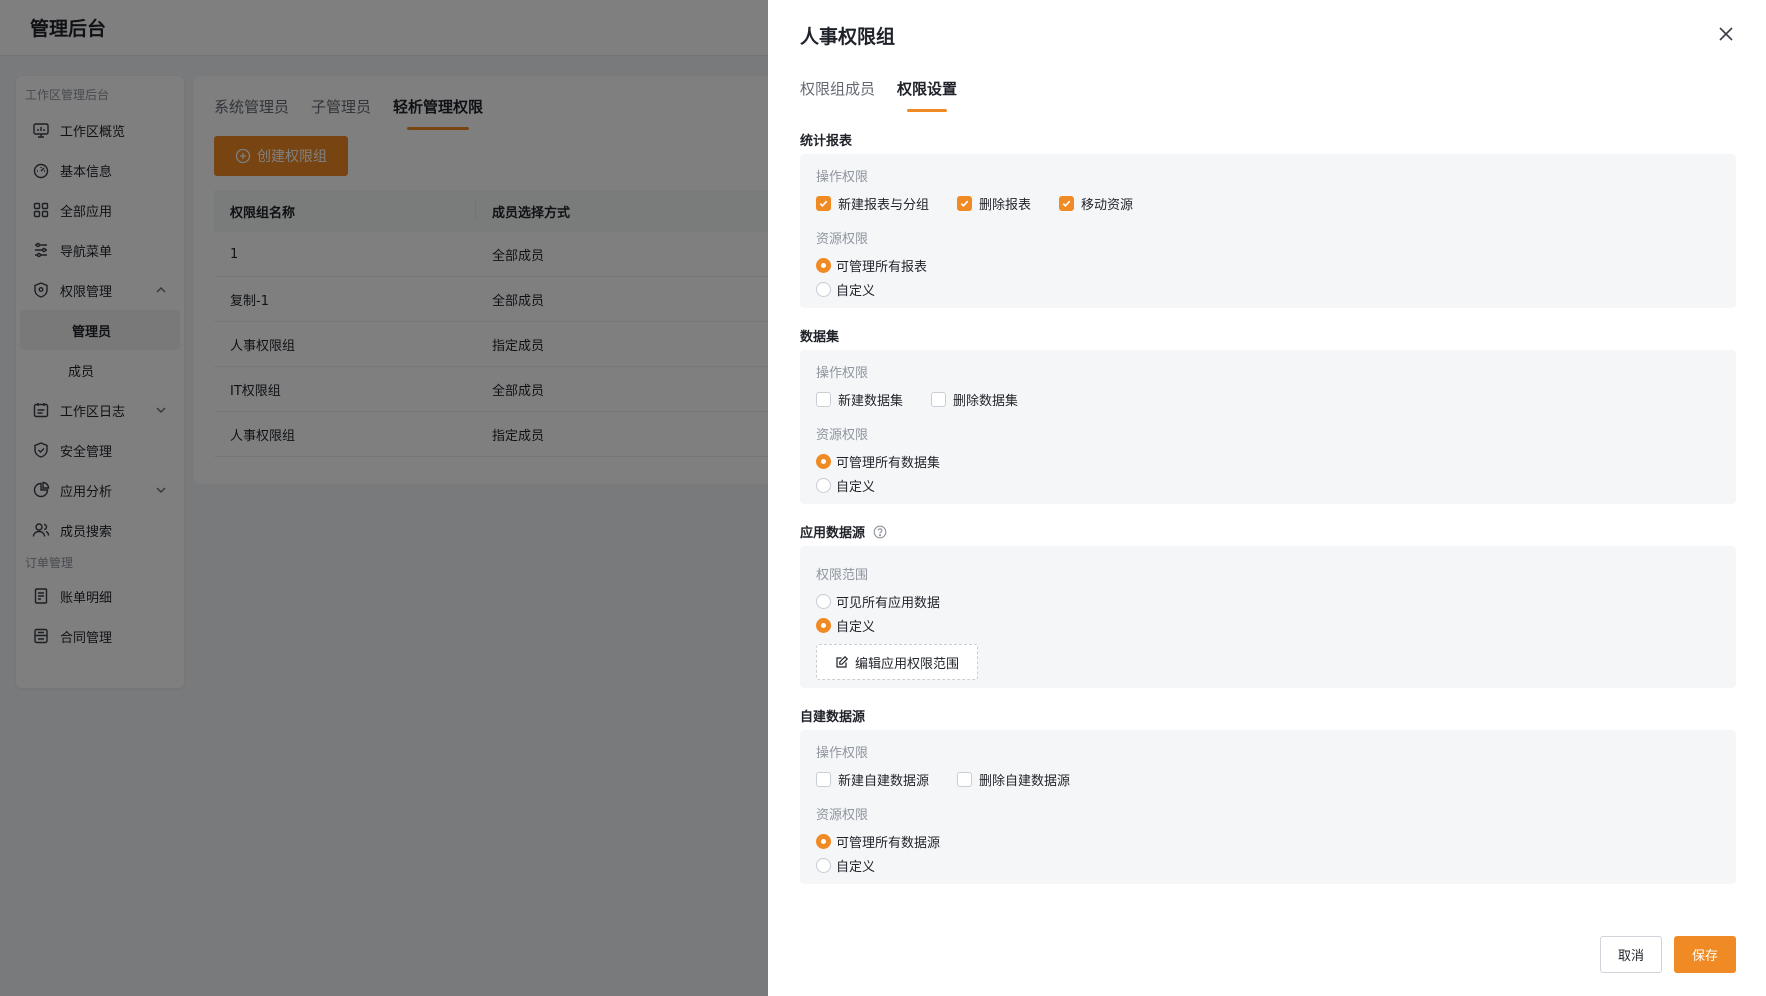 The height and width of the screenshot is (996, 1766). I want to click on section-title-text: 数据集, so click(820, 337).